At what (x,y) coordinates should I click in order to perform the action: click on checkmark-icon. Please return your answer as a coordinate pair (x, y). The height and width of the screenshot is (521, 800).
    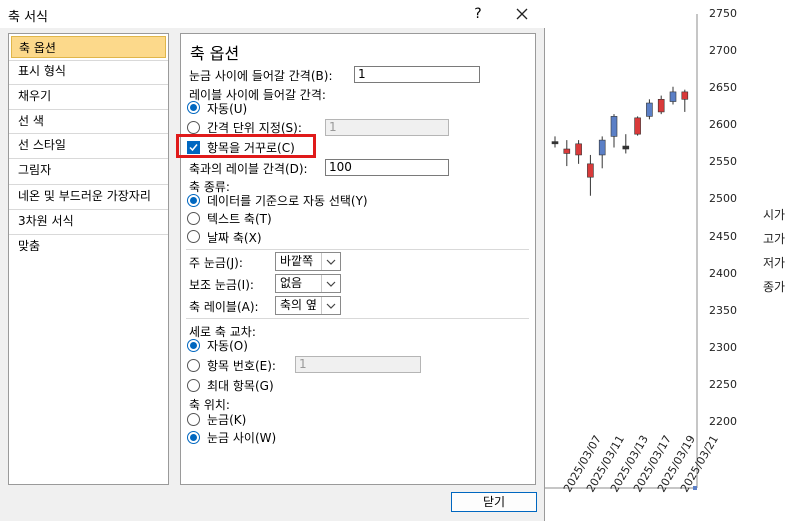
    Looking at the image, I should click on (193, 148).